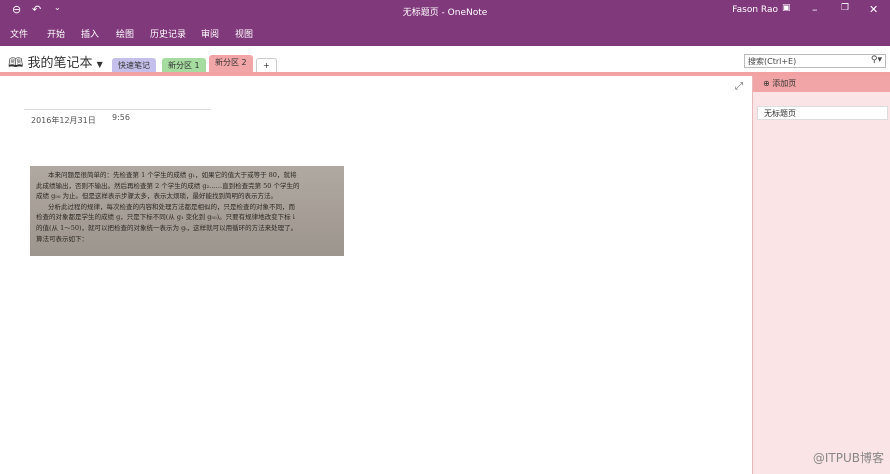  I want to click on ribbon-tabs: 文件 开始 插入 绘图 历史记录 审阅 视图, so click(445, 34).